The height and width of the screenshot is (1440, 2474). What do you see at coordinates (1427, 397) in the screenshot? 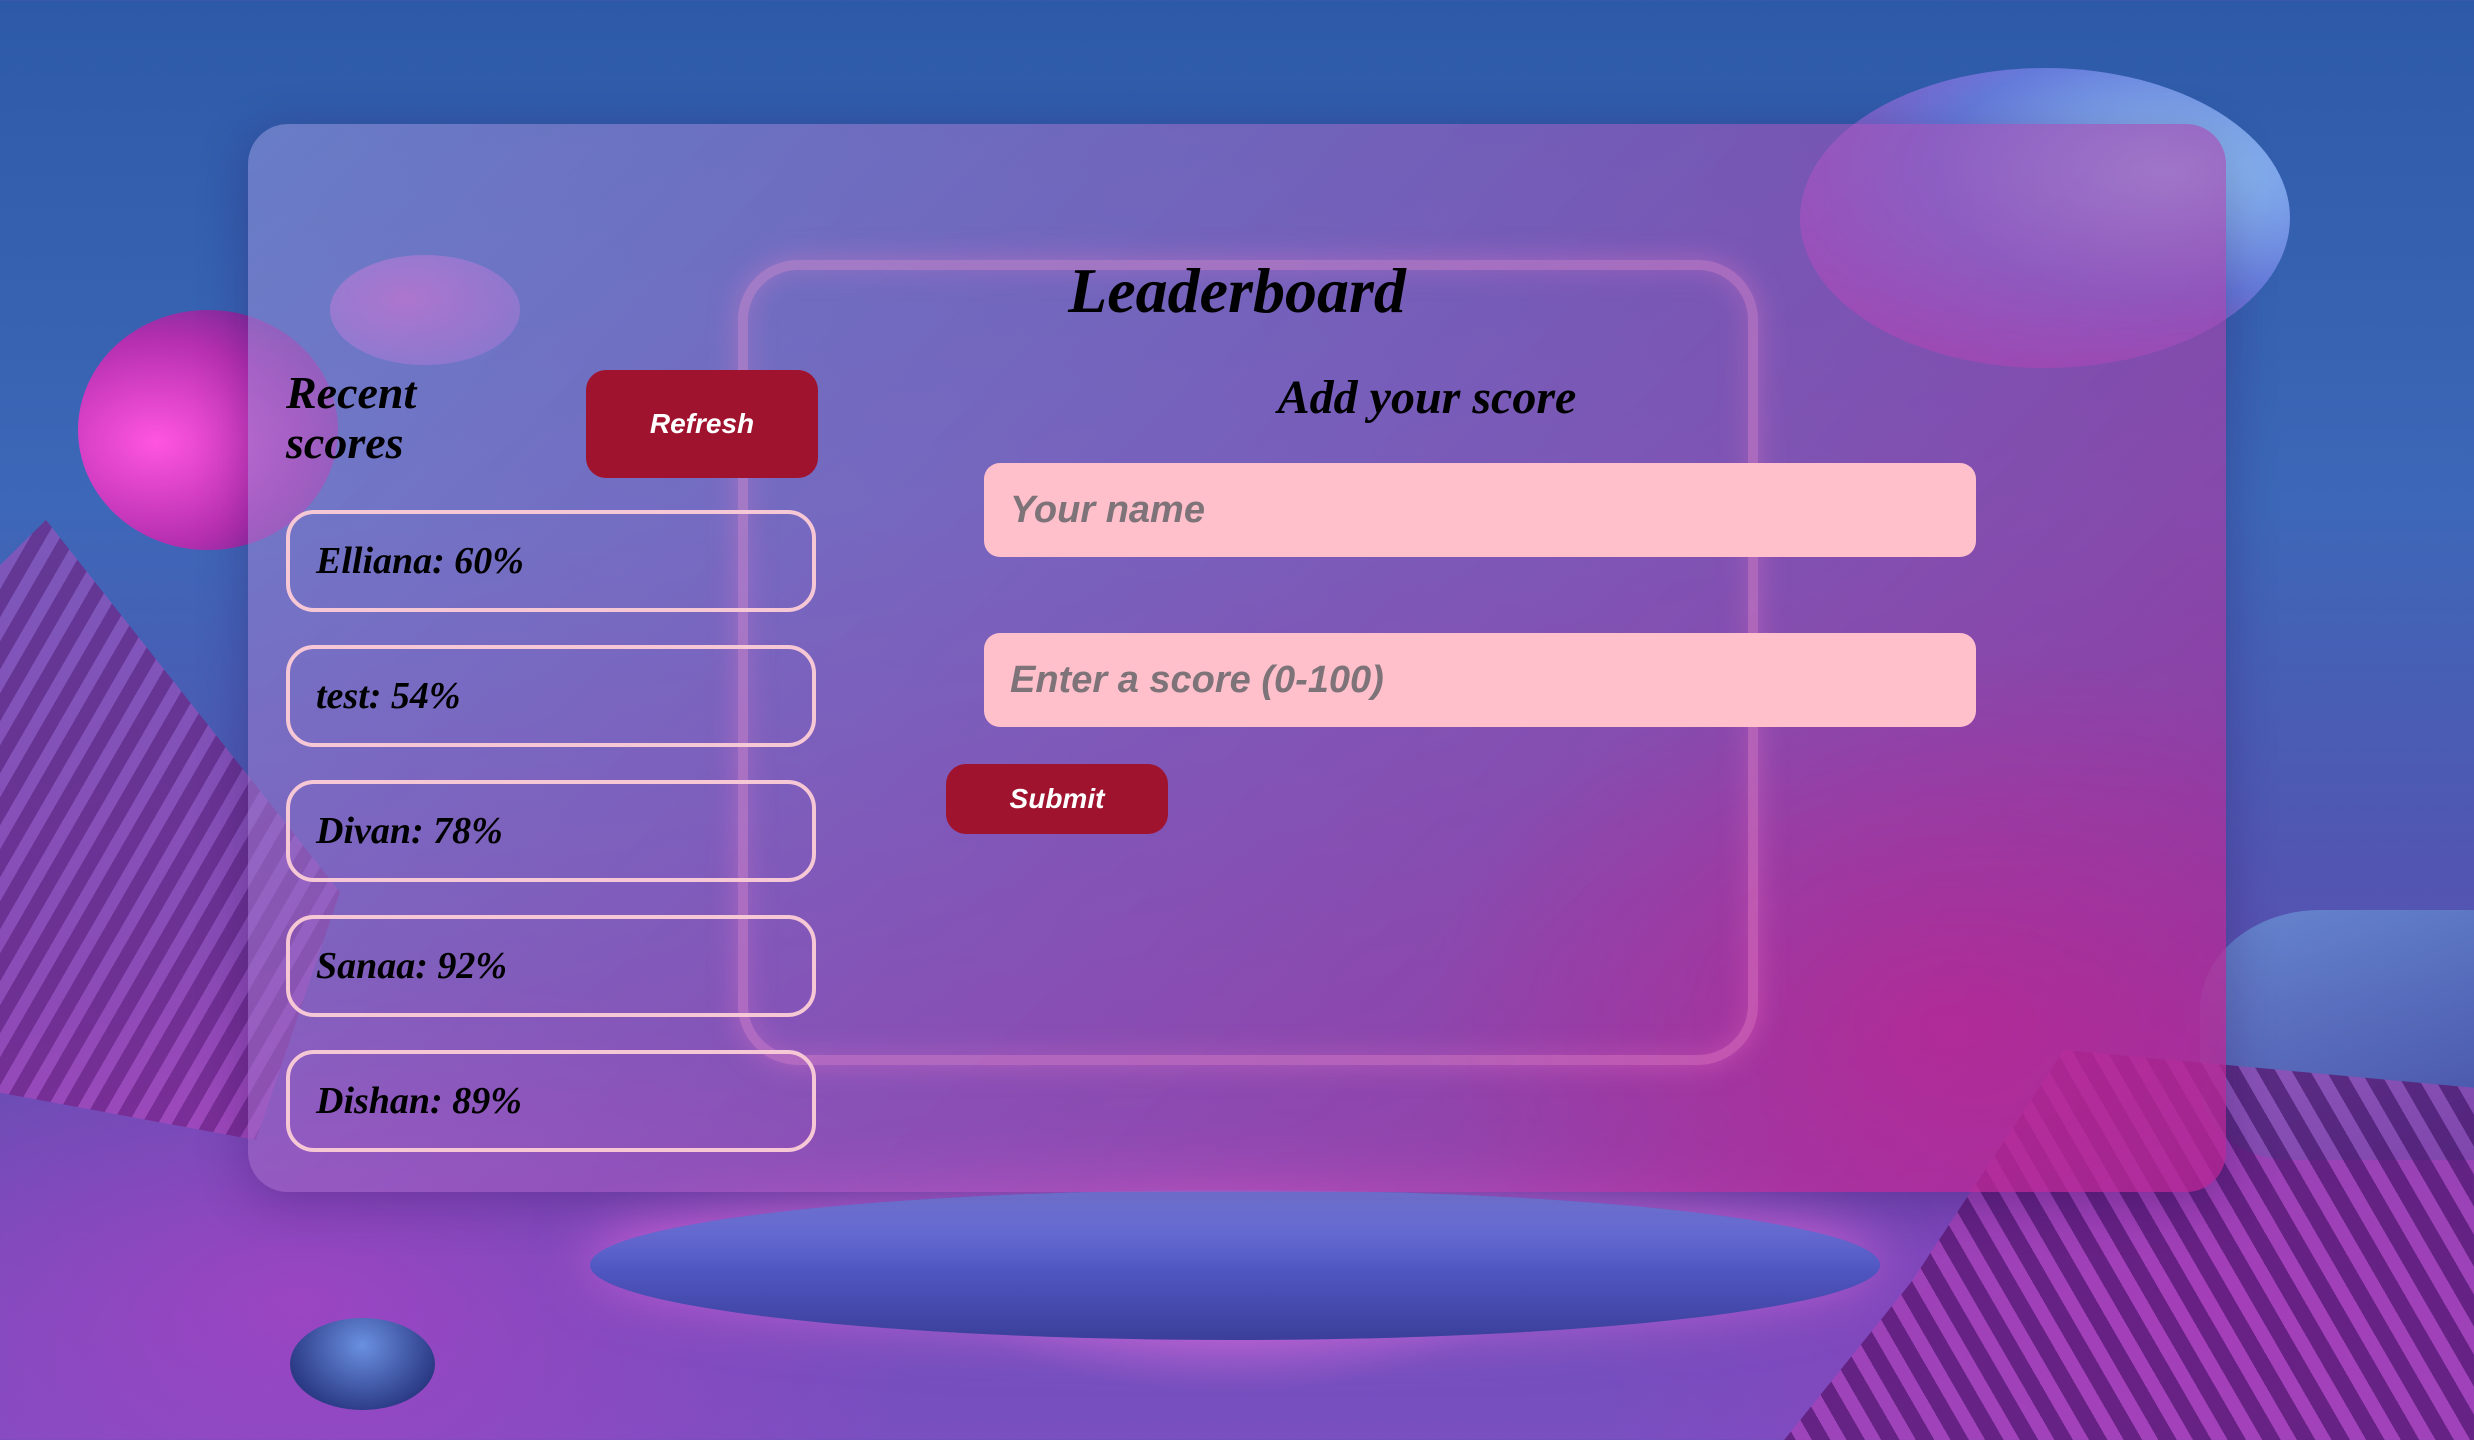
I see `add-score-heading: Add your score` at bounding box center [1427, 397].